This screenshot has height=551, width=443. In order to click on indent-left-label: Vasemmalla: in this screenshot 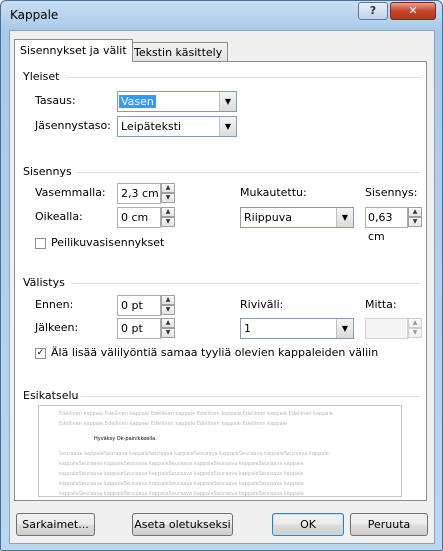, I will do `click(70, 192)`.